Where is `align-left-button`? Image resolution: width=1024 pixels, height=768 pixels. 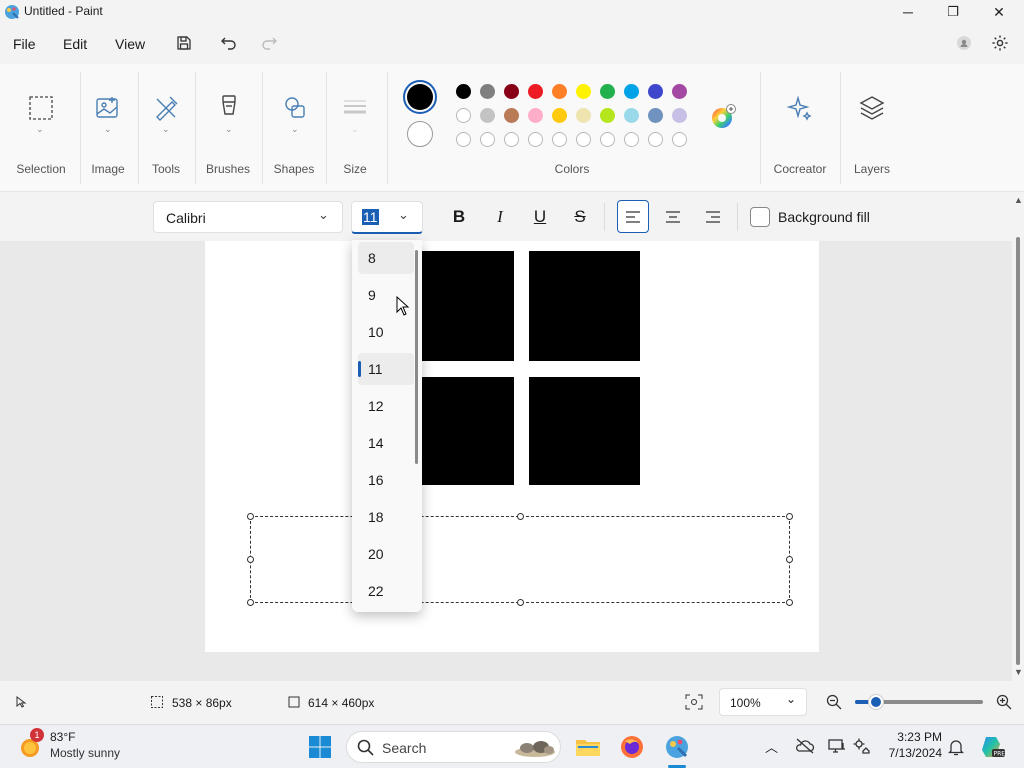
align-left-button is located at coordinates (633, 216).